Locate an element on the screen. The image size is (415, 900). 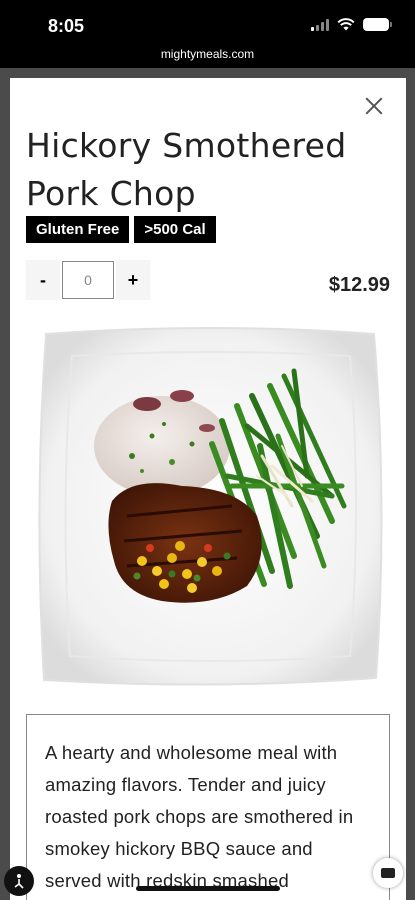
status-icons is located at coordinates (351, 24).